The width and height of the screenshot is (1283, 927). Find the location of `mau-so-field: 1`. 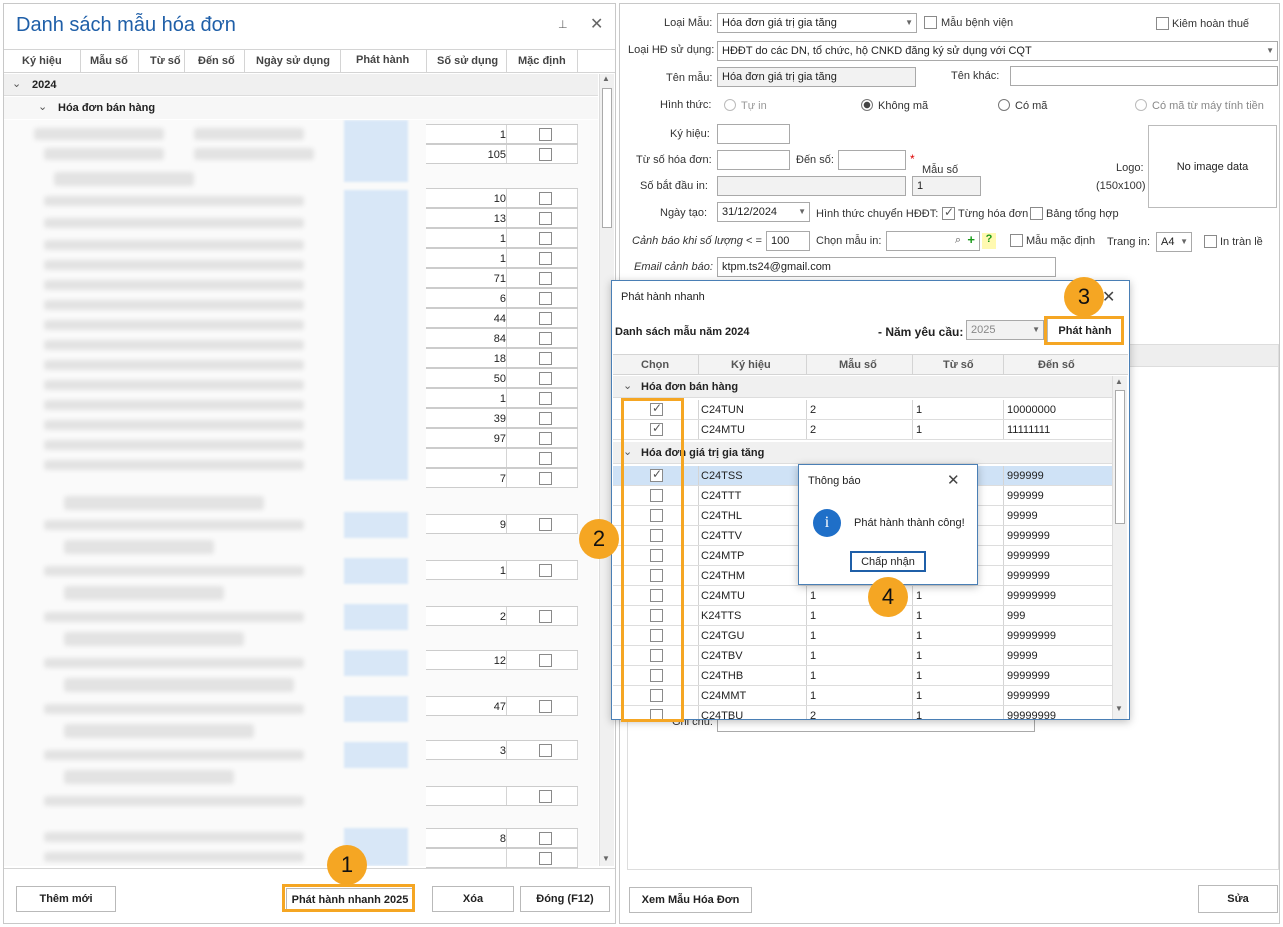

mau-so-field: 1 is located at coordinates (946, 186).